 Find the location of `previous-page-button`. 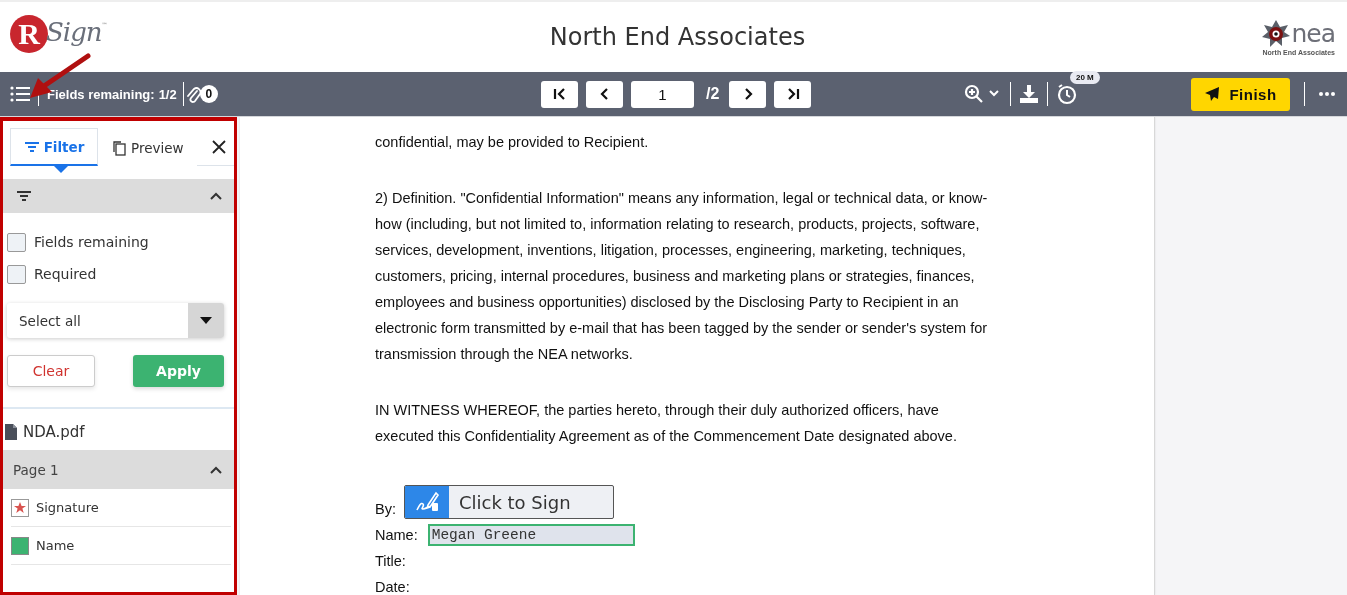

previous-page-button is located at coordinates (604, 94).